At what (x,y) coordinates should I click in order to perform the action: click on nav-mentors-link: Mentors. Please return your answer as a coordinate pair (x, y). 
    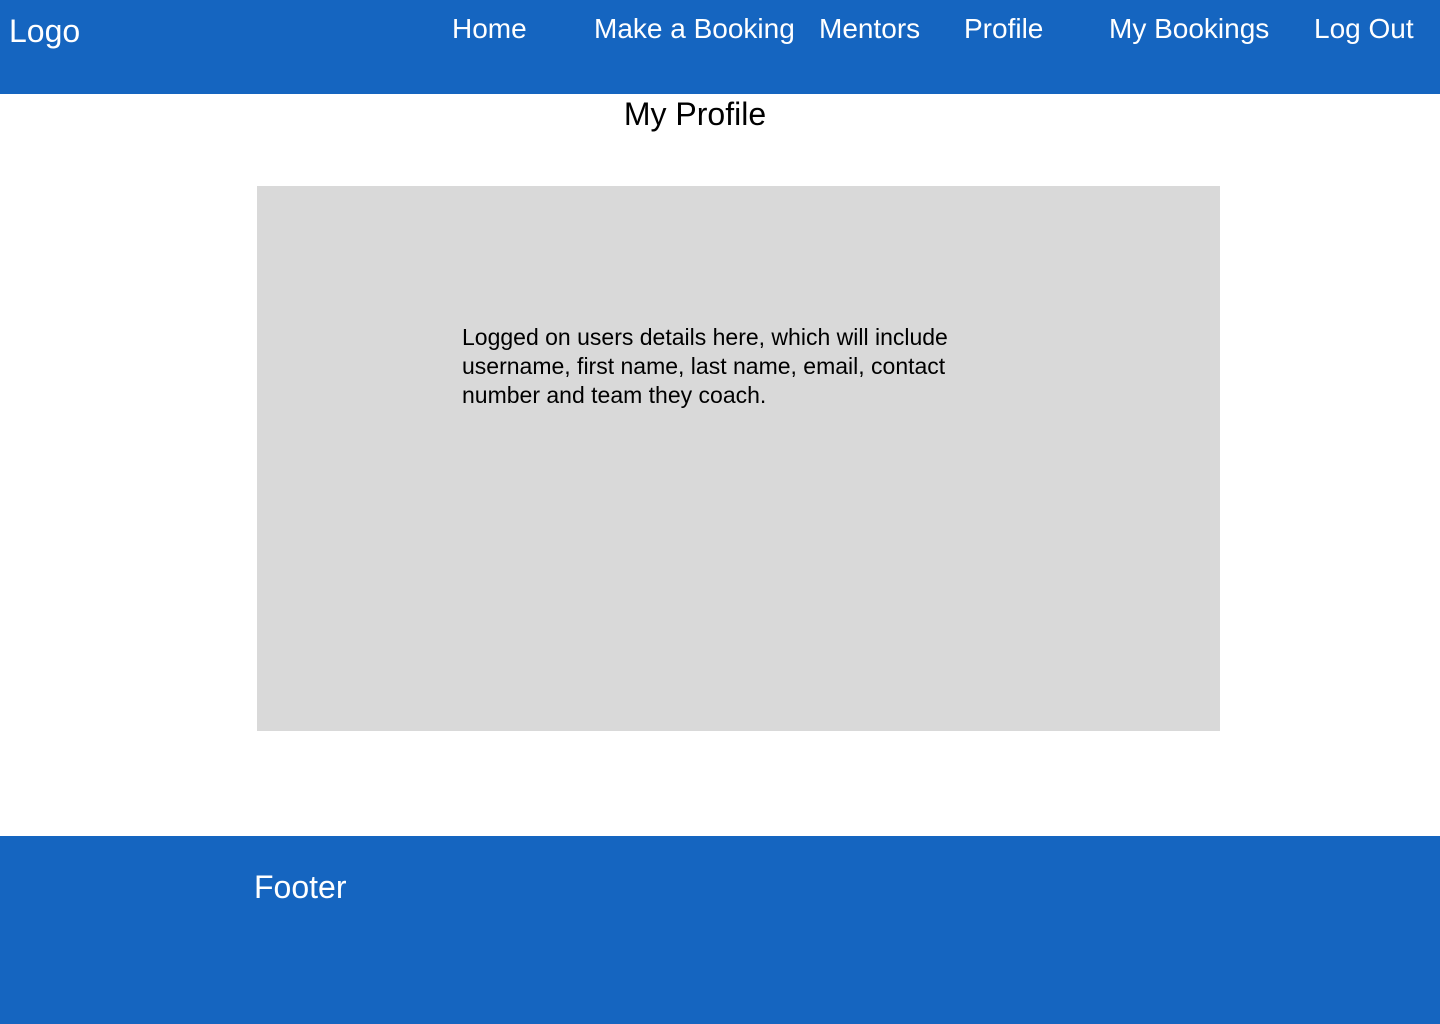
    Looking at the image, I should click on (869, 29).